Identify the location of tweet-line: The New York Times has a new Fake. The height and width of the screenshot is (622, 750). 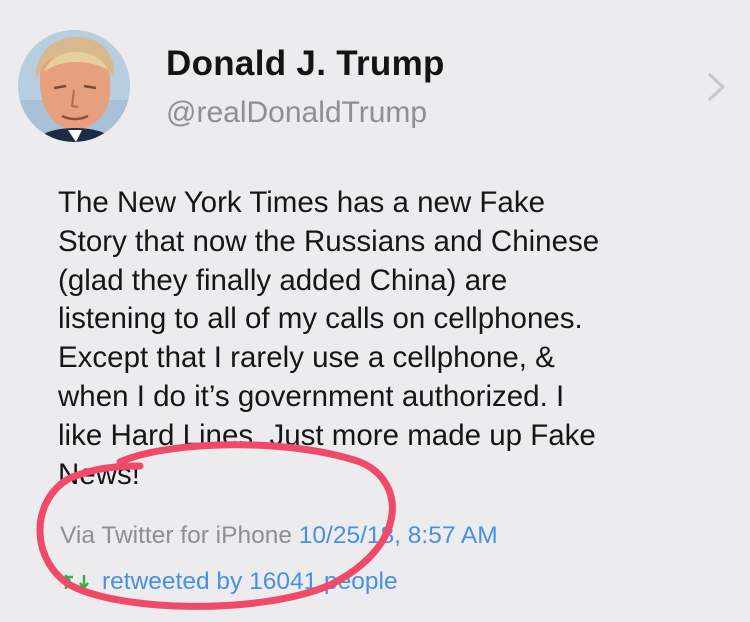
(301, 202).